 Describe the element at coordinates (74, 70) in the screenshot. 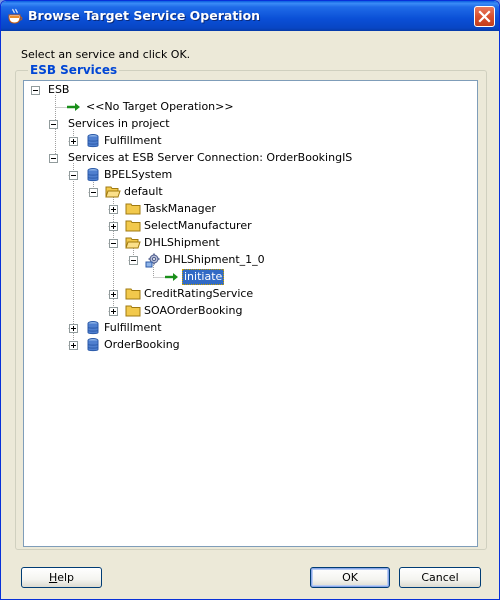

I see `group-legend: ESB Services` at that location.